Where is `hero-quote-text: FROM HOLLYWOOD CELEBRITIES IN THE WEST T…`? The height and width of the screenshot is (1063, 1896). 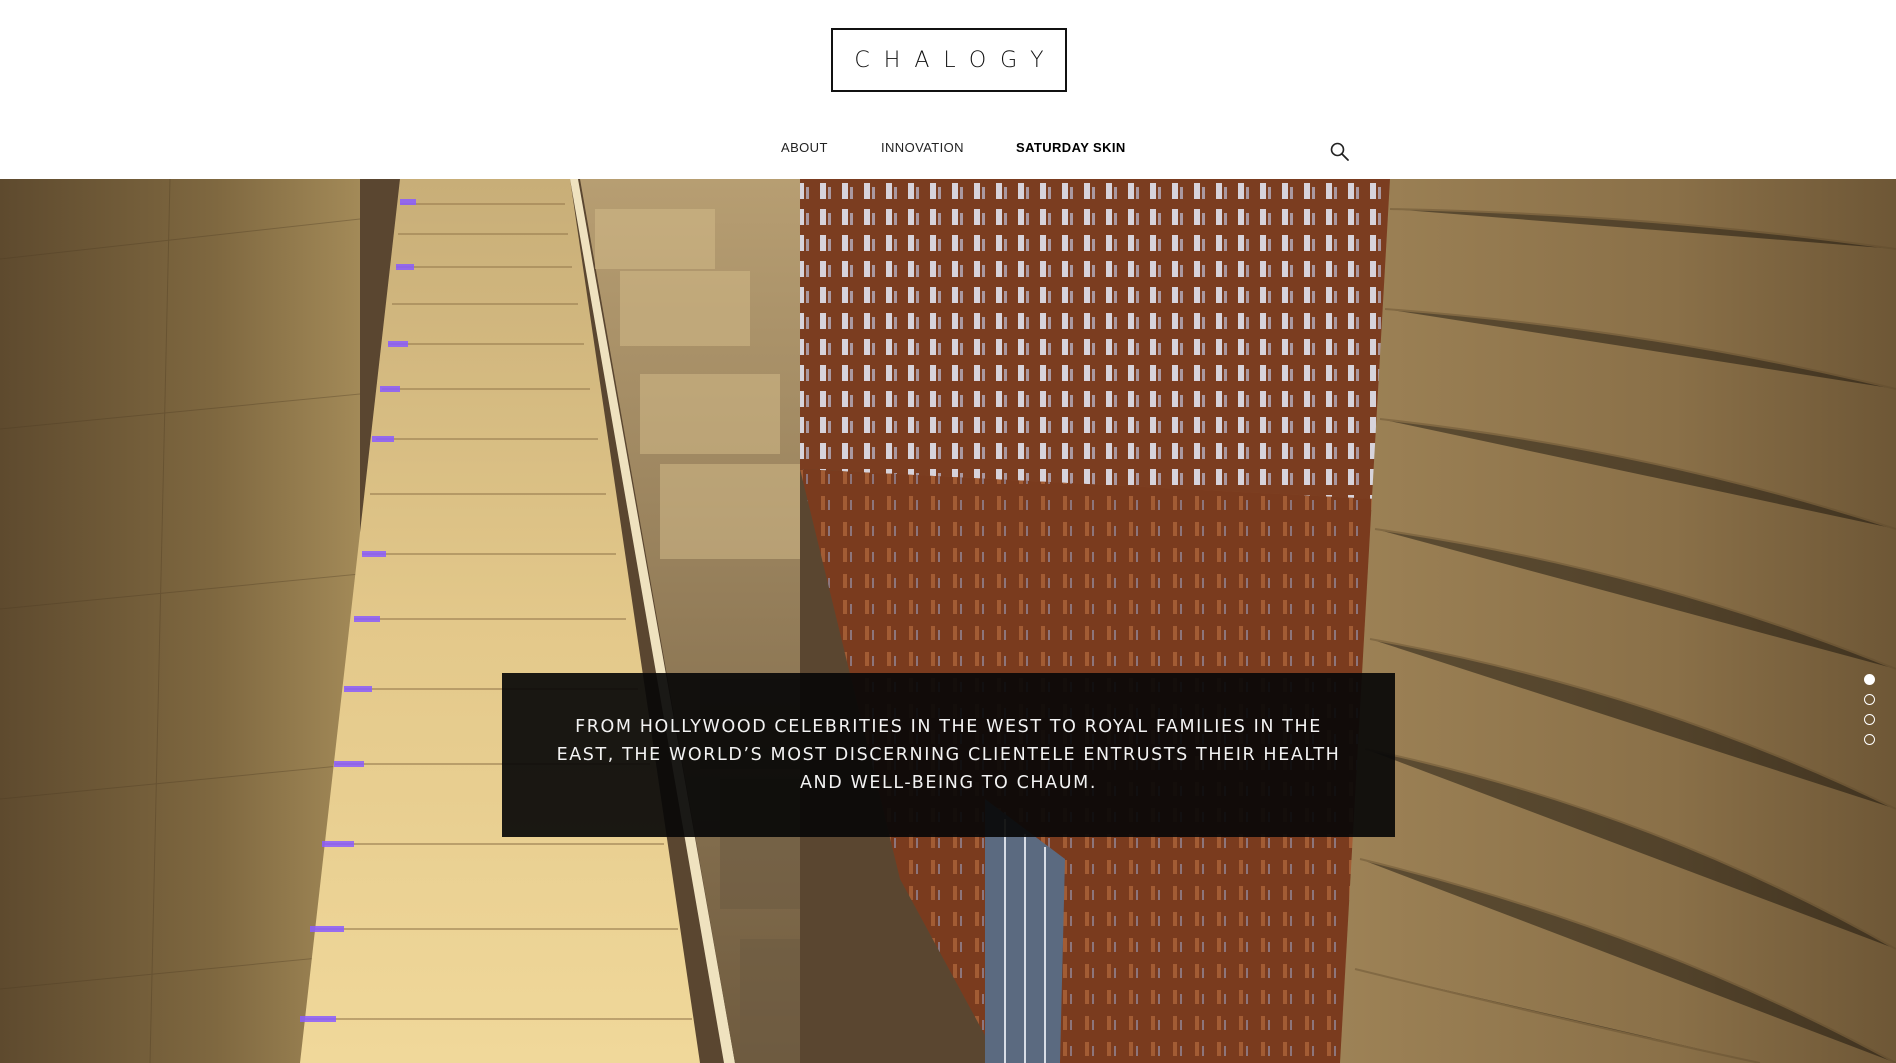 hero-quote-text: FROM HOLLYWOOD CELEBRITIES IN THE WEST T… is located at coordinates (948, 755).